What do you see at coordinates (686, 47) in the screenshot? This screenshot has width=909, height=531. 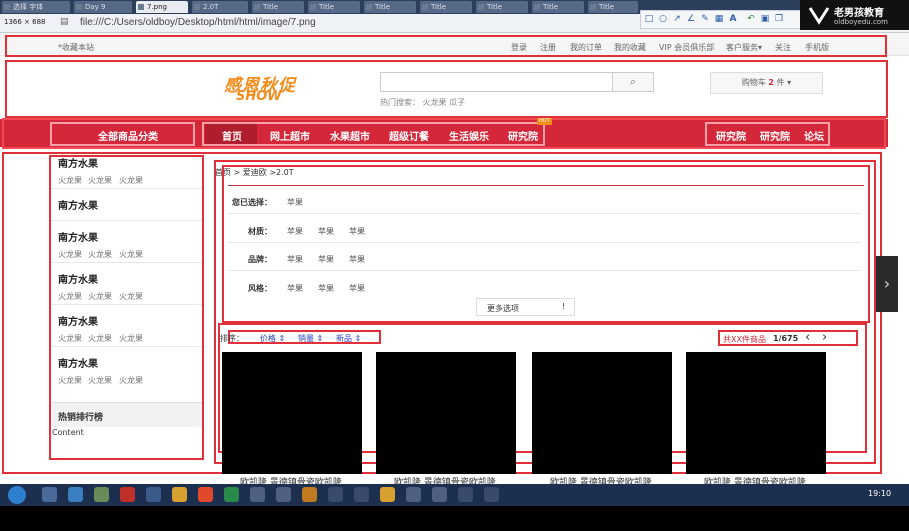 I see `vip-club-link: VIP 会员俱乐部` at bounding box center [686, 47].